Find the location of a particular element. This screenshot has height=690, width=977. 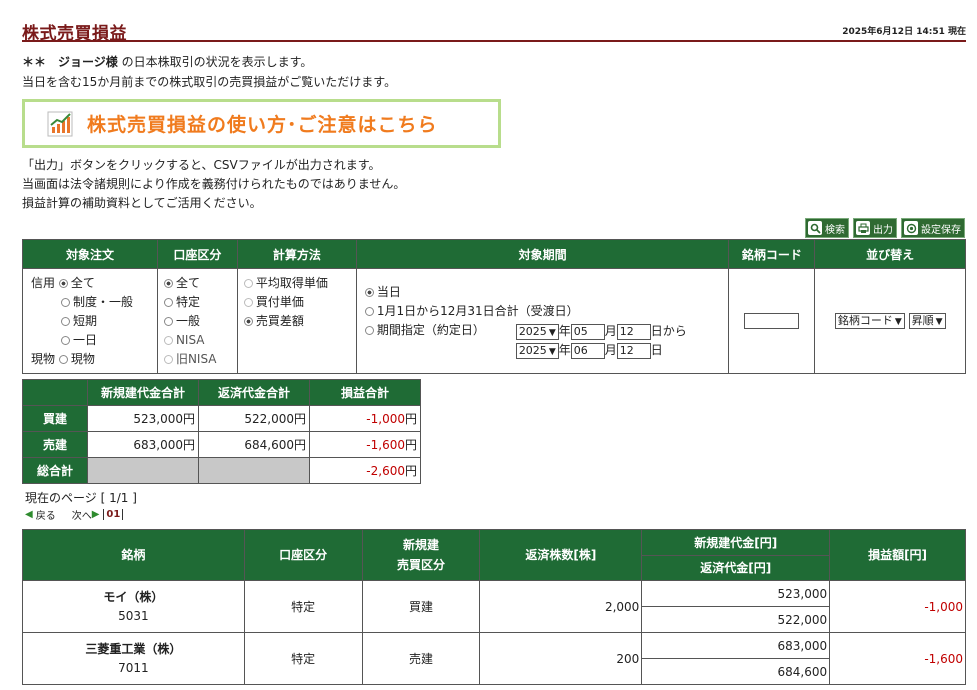

unit-label: 日 is located at coordinates (656, 350).